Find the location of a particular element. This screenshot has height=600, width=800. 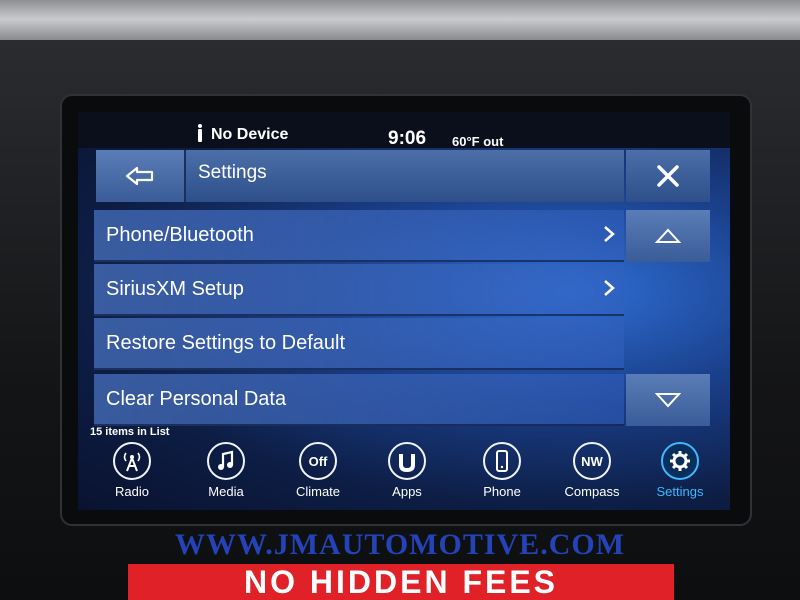

dock-climate: Off Climate is located at coordinates (318, 470).